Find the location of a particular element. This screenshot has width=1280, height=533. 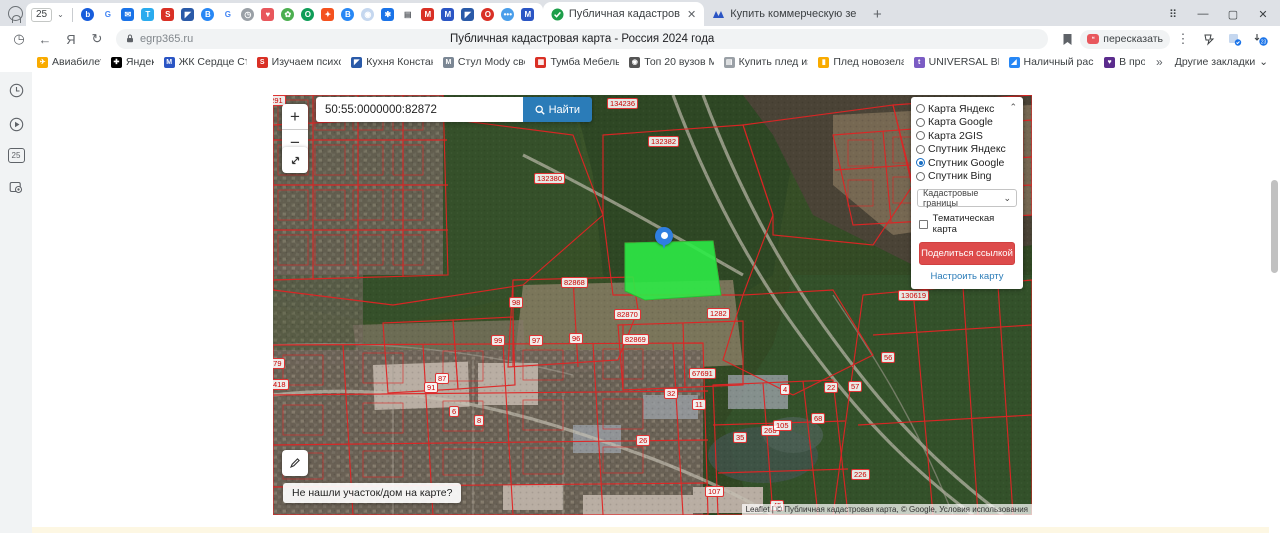

clock-icon-glyph: ◷ is located at coordinates (248, 14).